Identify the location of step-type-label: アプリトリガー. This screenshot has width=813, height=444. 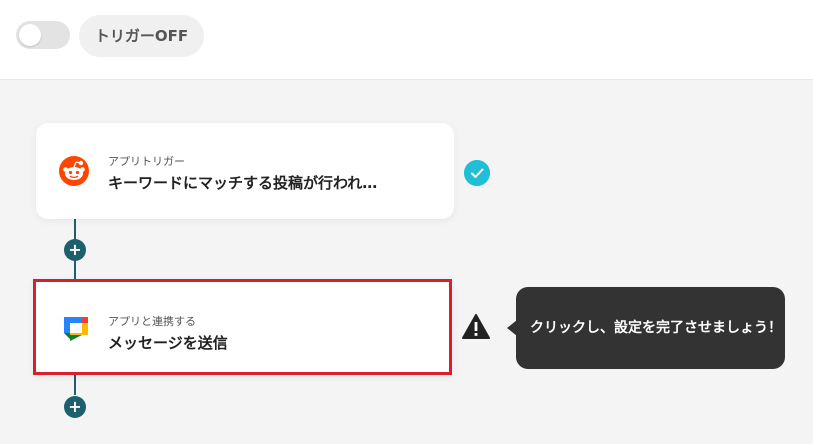
(146, 161).